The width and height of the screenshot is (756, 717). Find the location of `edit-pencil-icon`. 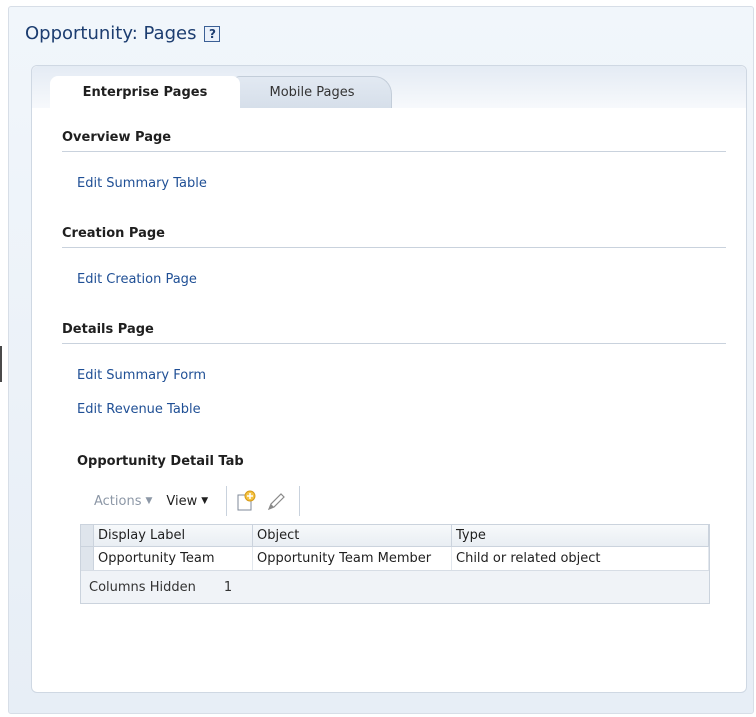

edit-pencil-icon is located at coordinates (276, 501).